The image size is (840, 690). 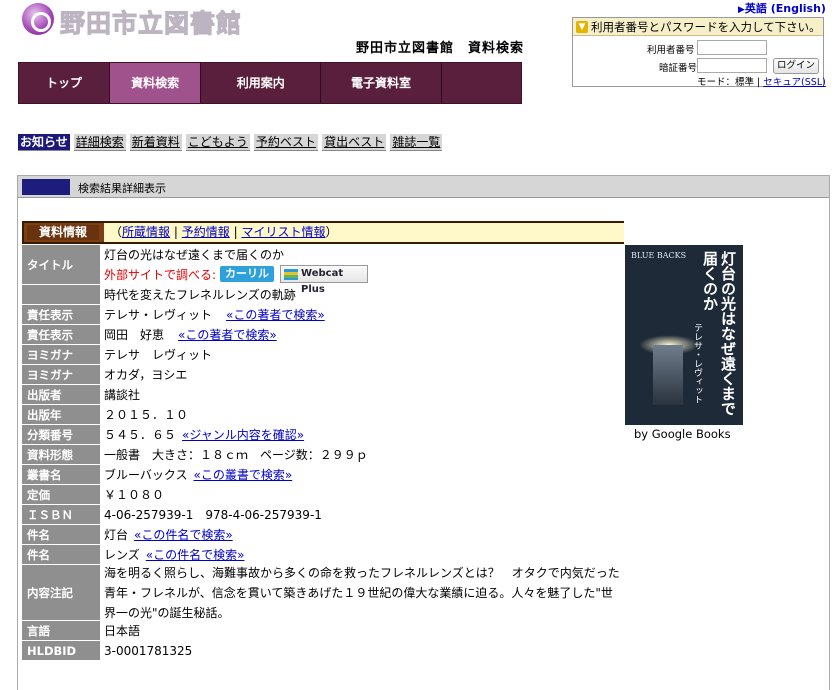 What do you see at coordinates (362, 414) in the screenshot?
I see `year-value: ２０１５．１０` at bounding box center [362, 414].